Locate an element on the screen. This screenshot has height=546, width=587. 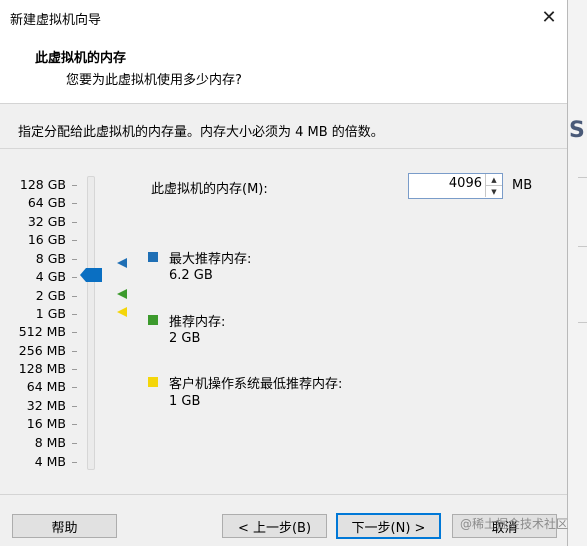
recommended-value: 2 GB is located at coordinates (185, 338).